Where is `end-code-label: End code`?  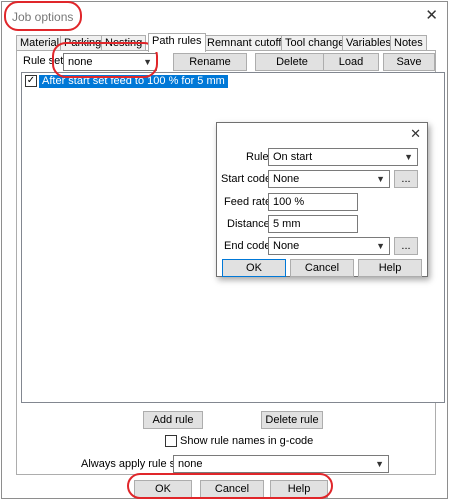
end-code-label: End code is located at coordinates (247, 246).